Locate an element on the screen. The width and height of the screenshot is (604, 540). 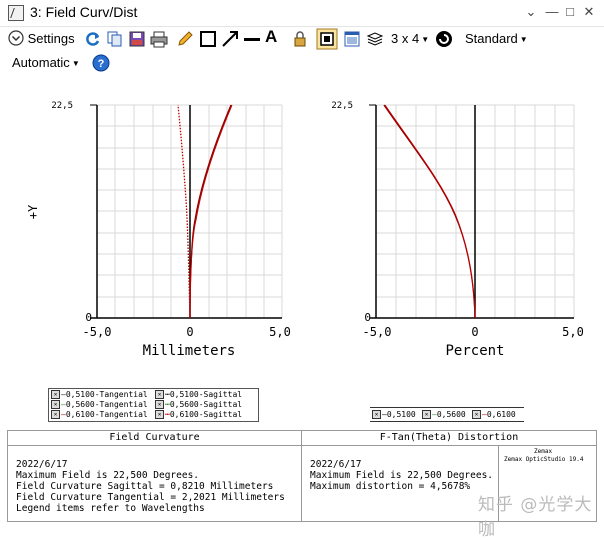
legend-label: 0,6100-Sagittal is located at coordinates (206, 414).